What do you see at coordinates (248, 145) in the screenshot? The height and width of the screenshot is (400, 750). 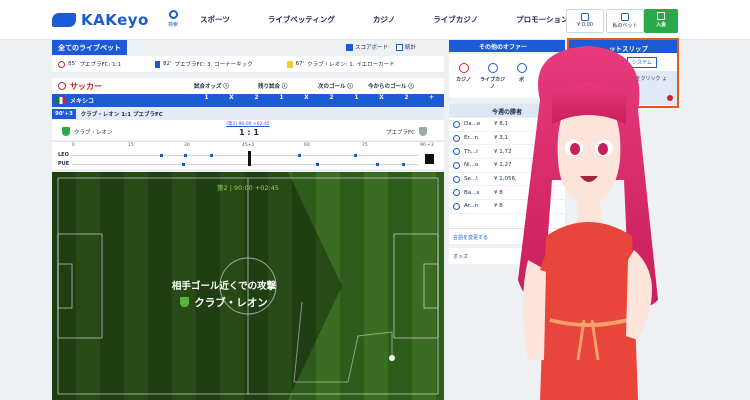 I see `tick-label: 45+1` at bounding box center [248, 145].